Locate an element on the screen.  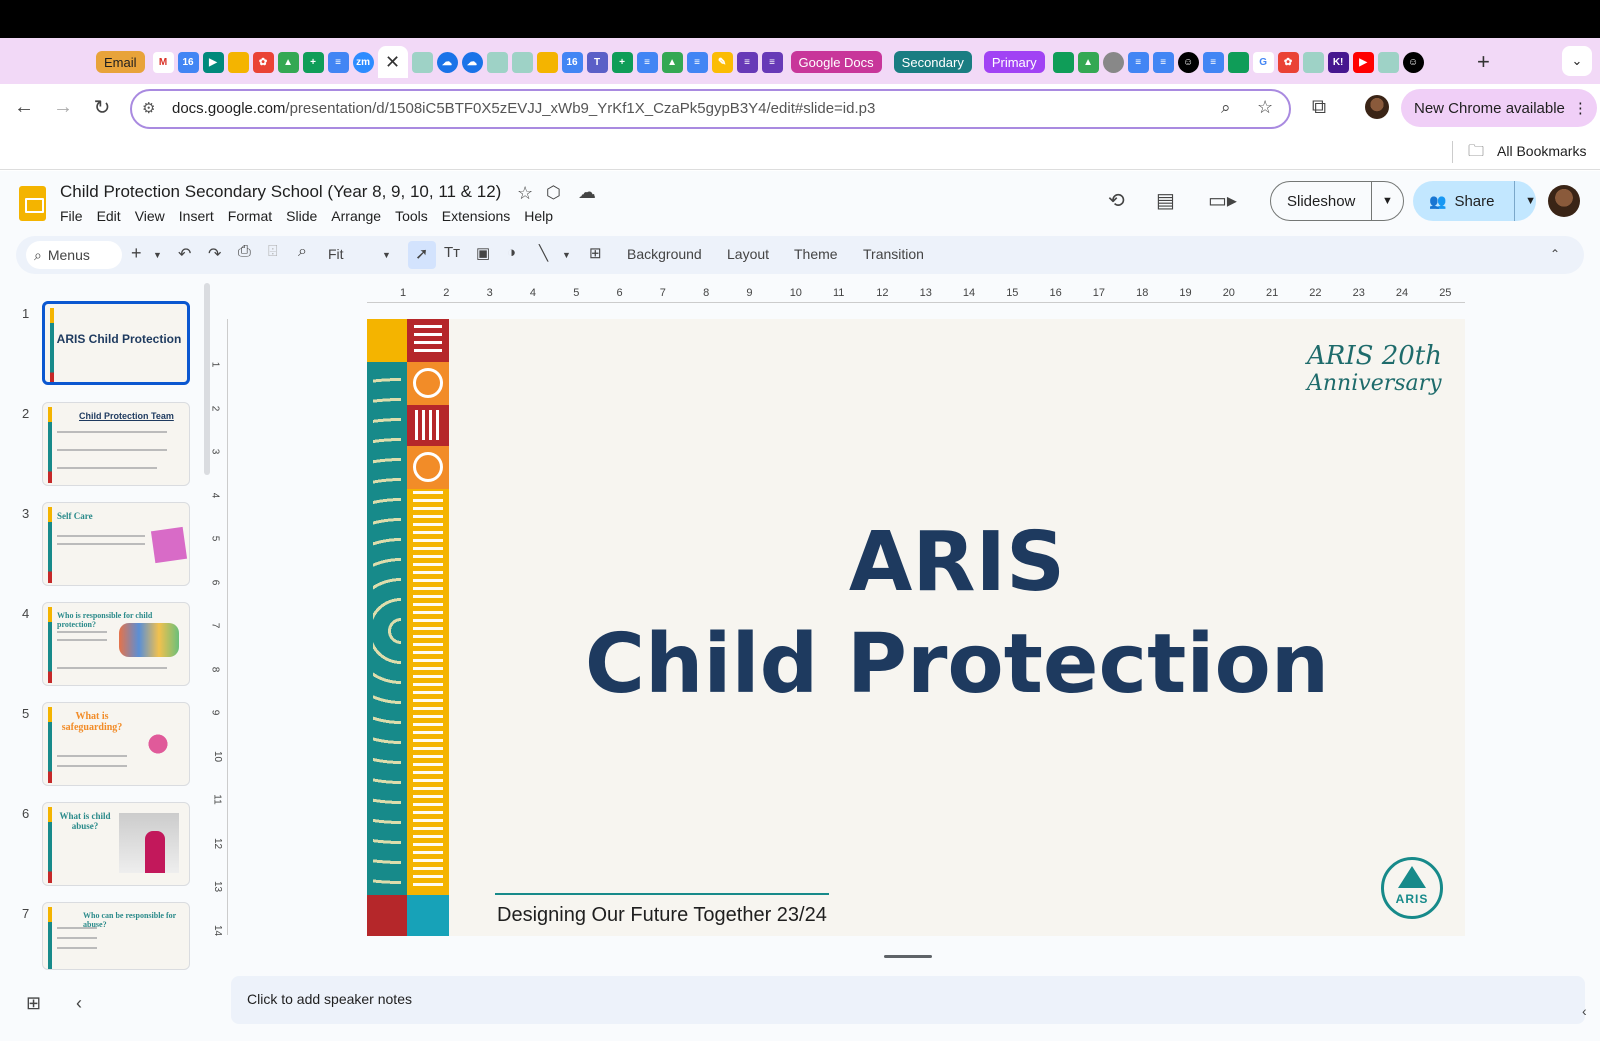
paint-format-icon: ⌹ is located at coordinates (273, 252).